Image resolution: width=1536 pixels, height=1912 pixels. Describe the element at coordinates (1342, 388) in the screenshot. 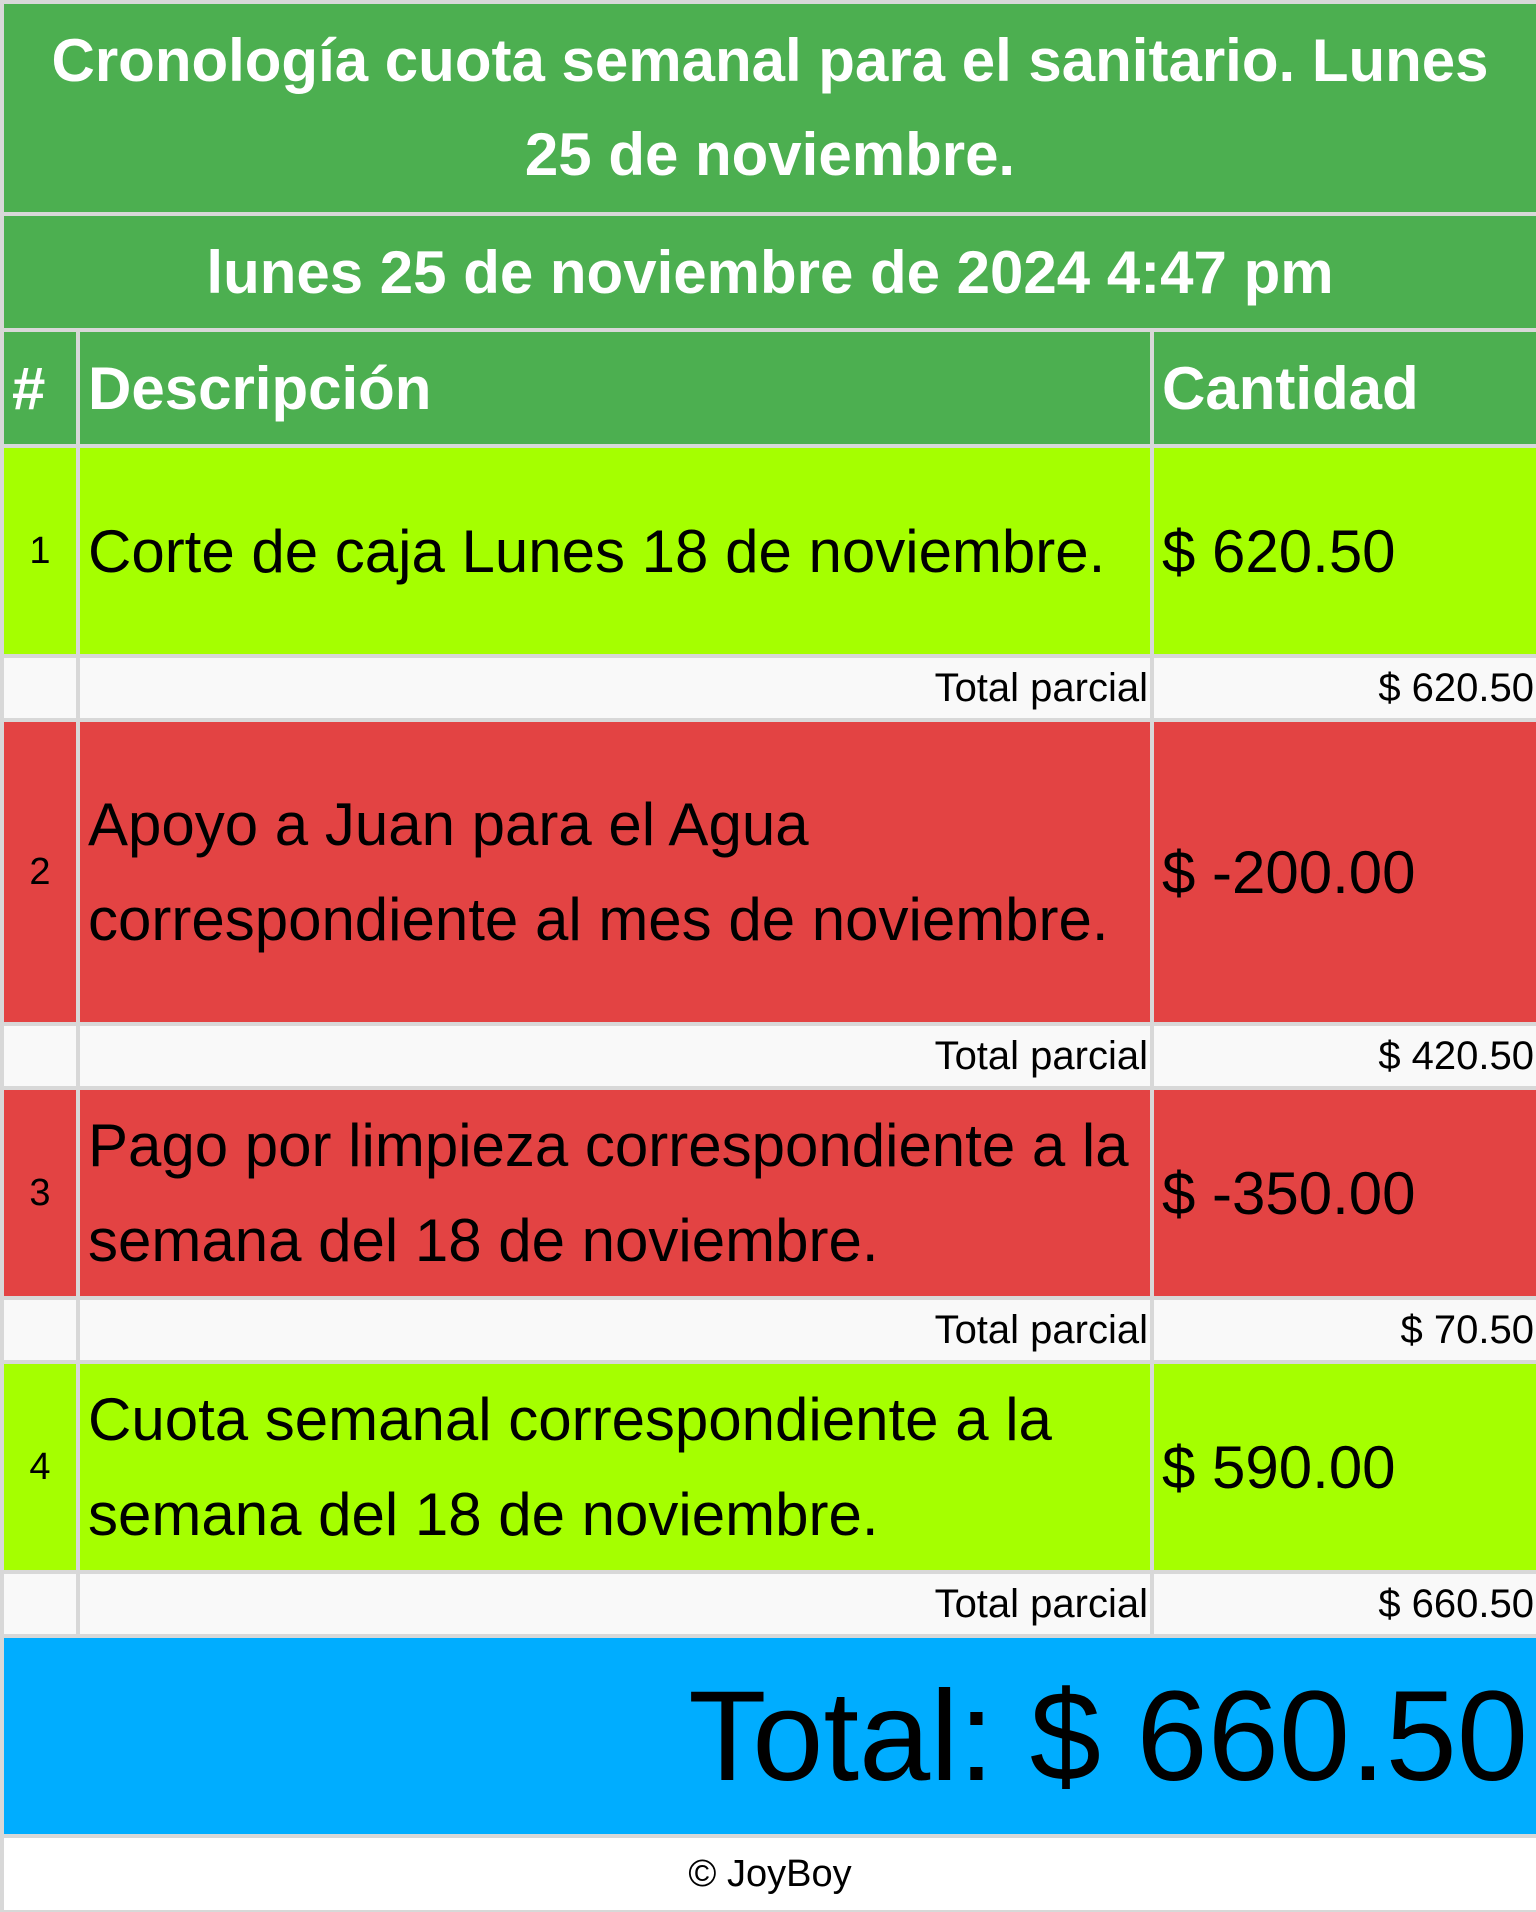

I see `column-header-amount: Cantidad` at that location.